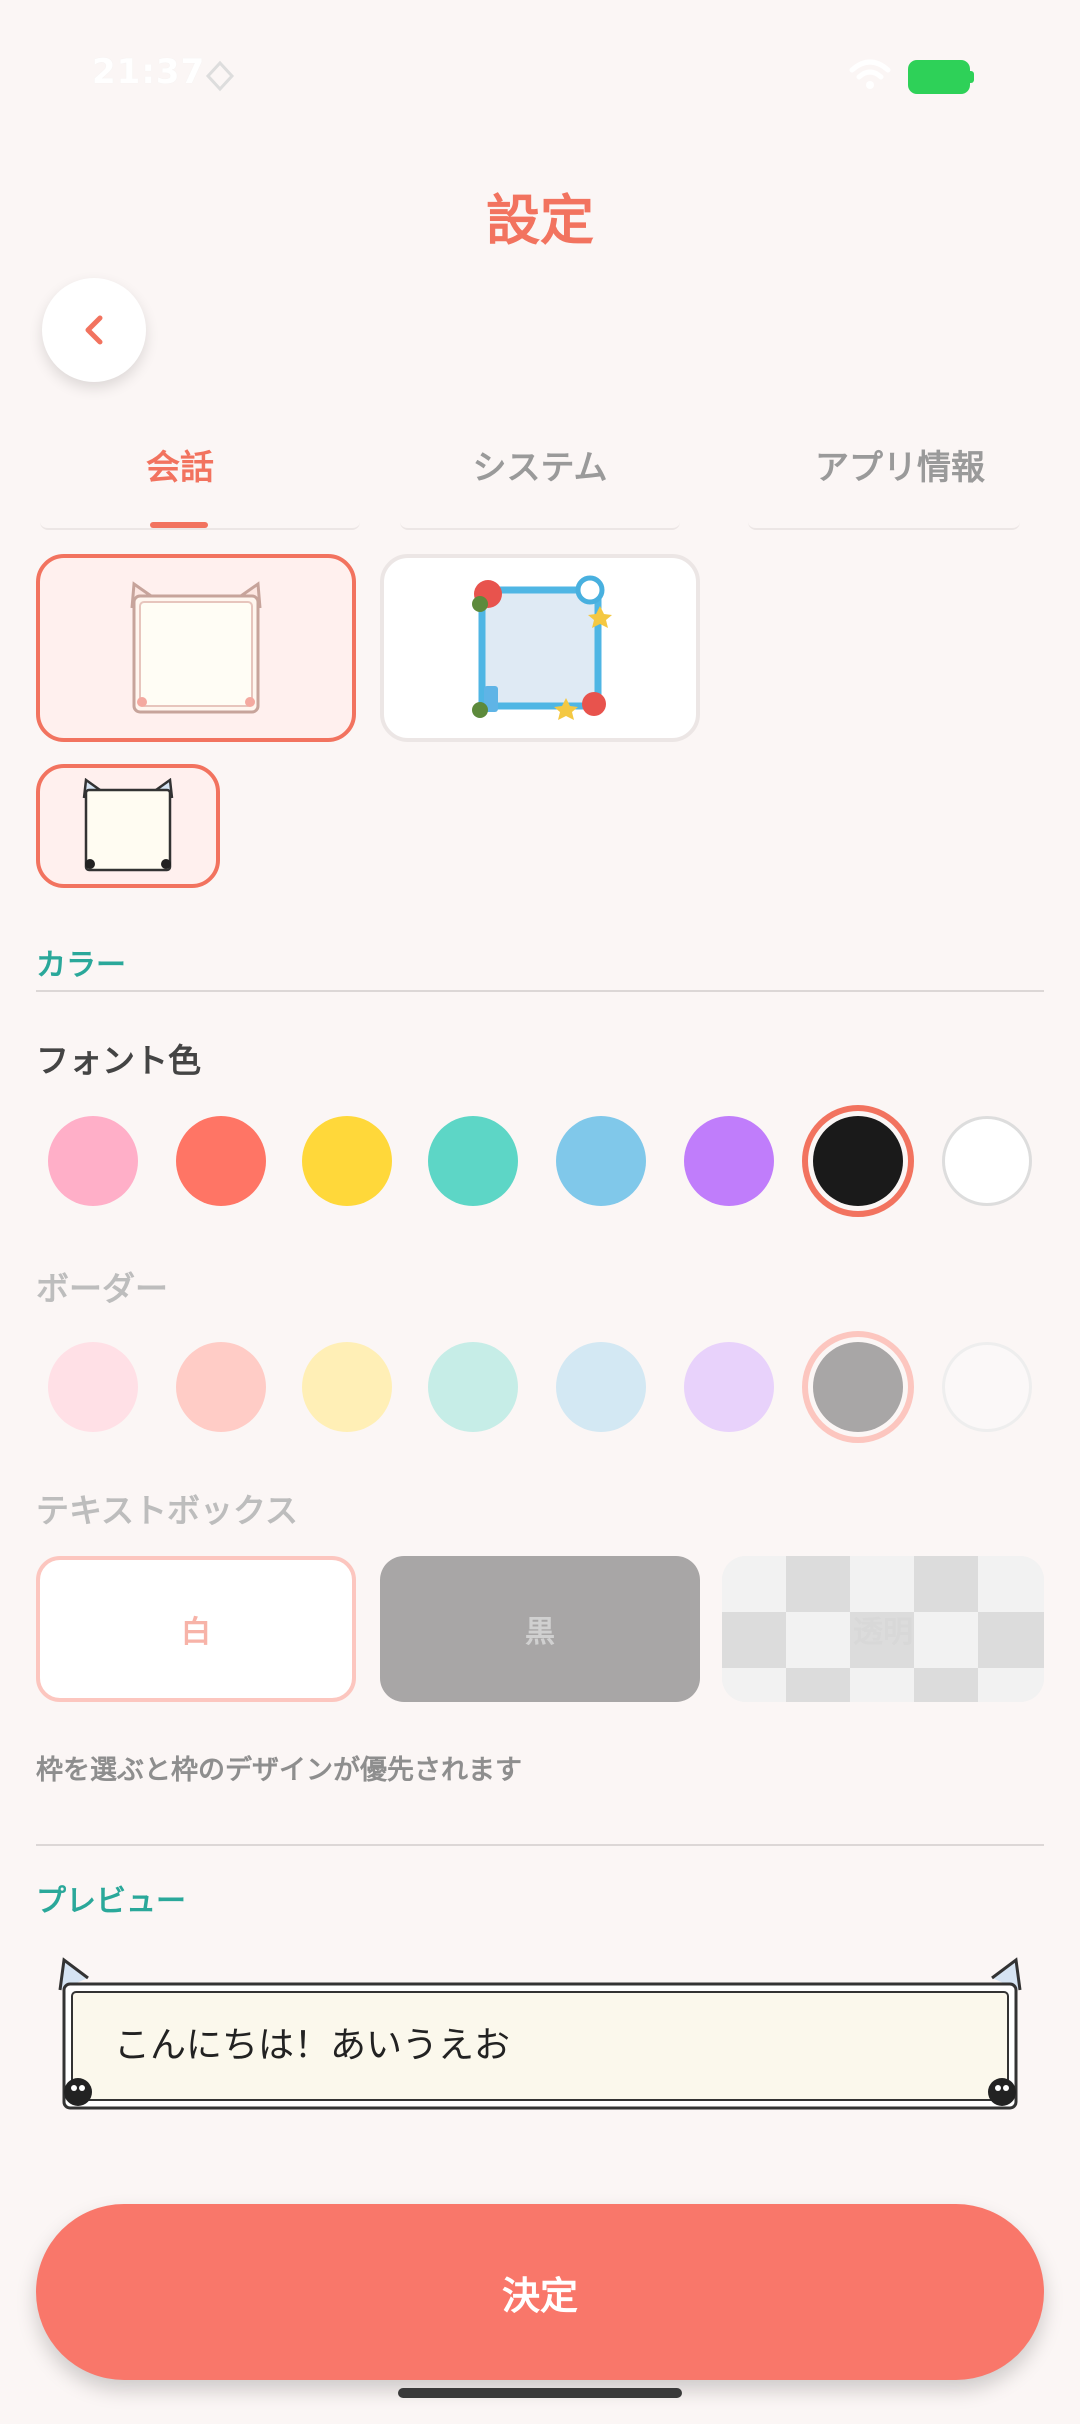  Describe the element at coordinates (540, 2393) in the screenshot. I see `home-indicator` at that location.